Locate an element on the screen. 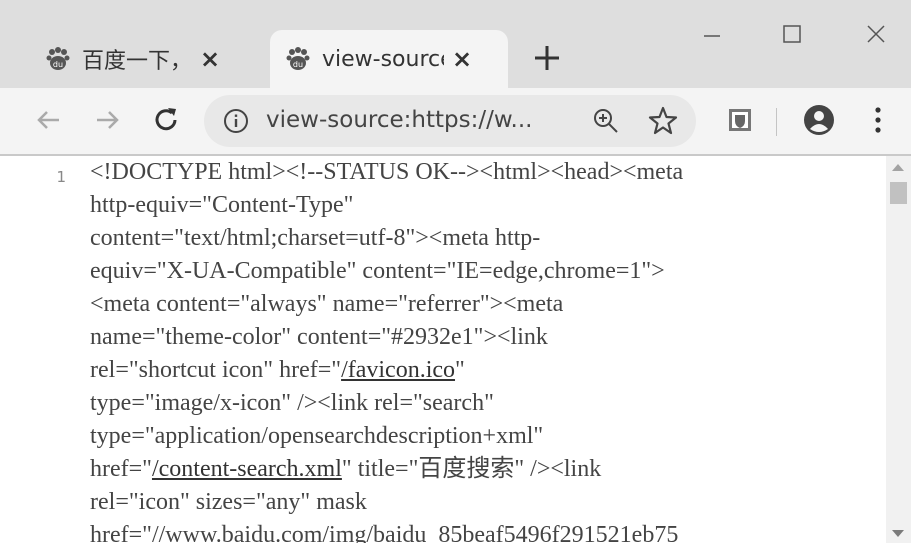 The image size is (911, 543). profile-button is located at coordinates (819, 120).